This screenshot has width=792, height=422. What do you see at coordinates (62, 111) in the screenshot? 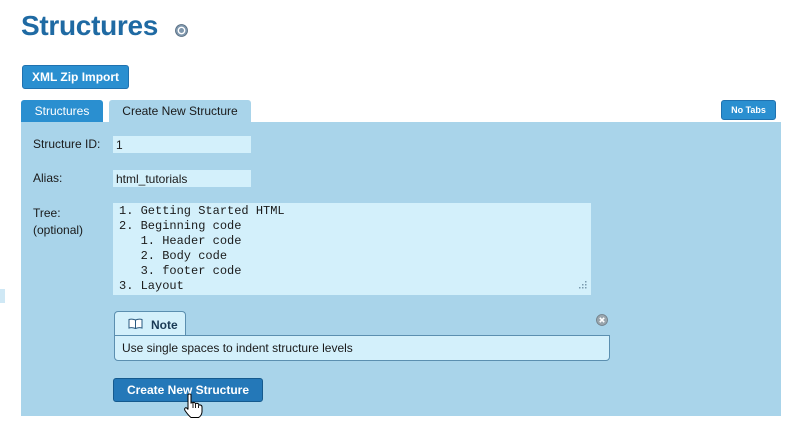
I see `tab-structures: Structures` at bounding box center [62, 111].